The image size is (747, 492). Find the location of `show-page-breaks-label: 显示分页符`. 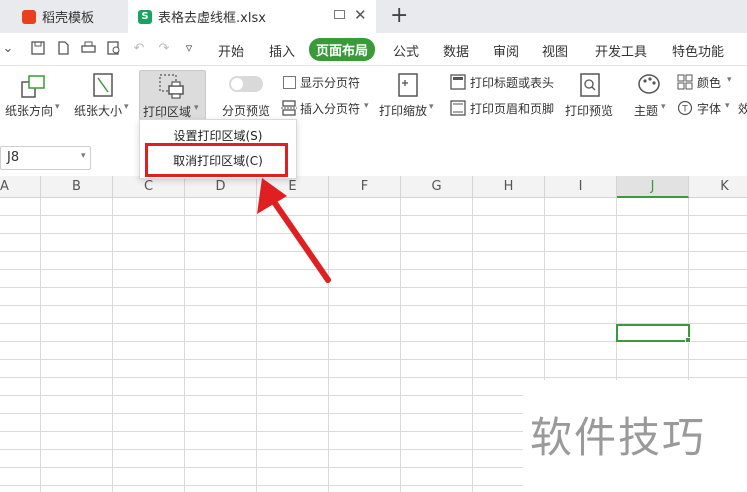

show-page-breaks-label: 显示分页符 is located at coordinates (330, 83).